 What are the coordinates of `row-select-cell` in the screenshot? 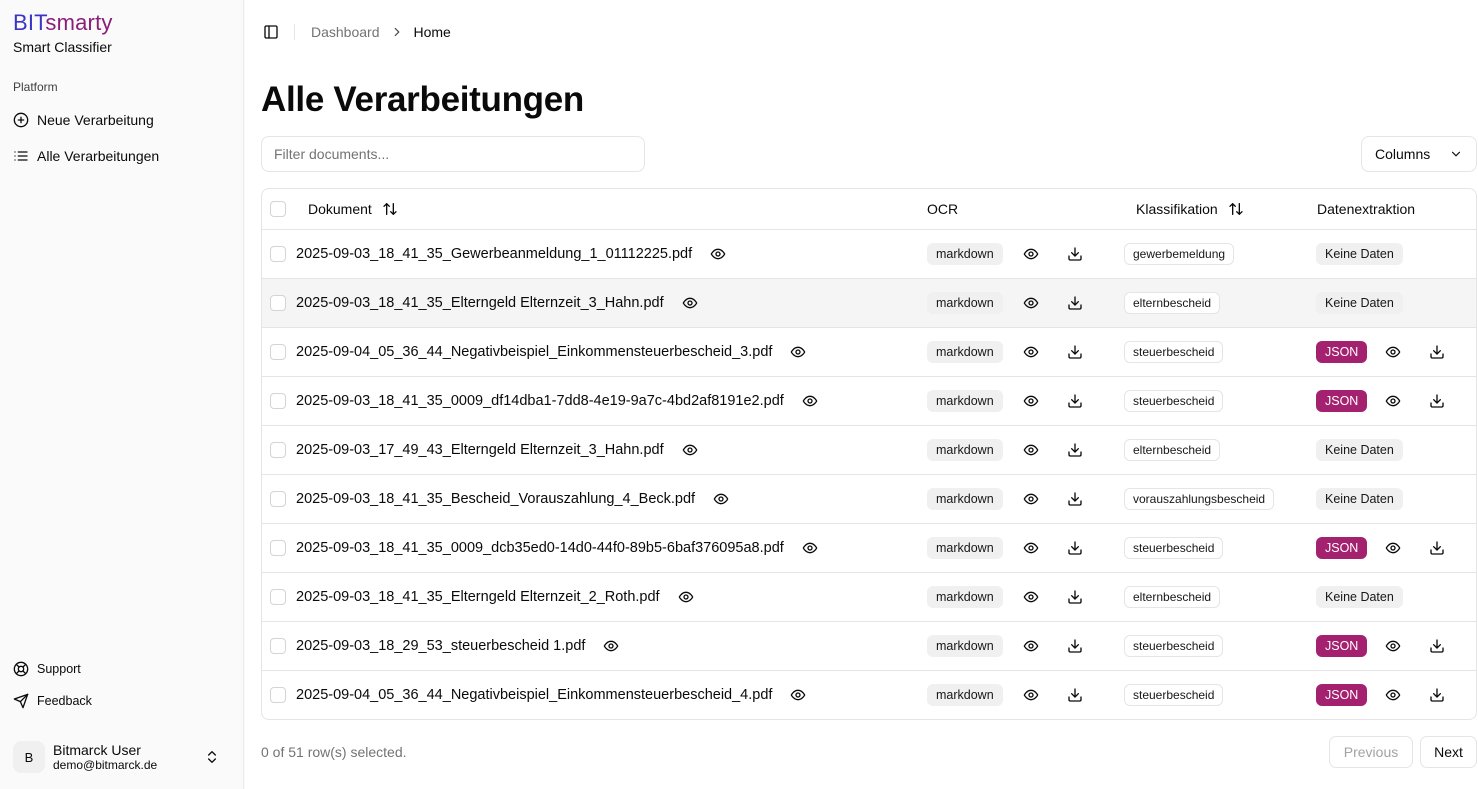 It's located at (278, 499).